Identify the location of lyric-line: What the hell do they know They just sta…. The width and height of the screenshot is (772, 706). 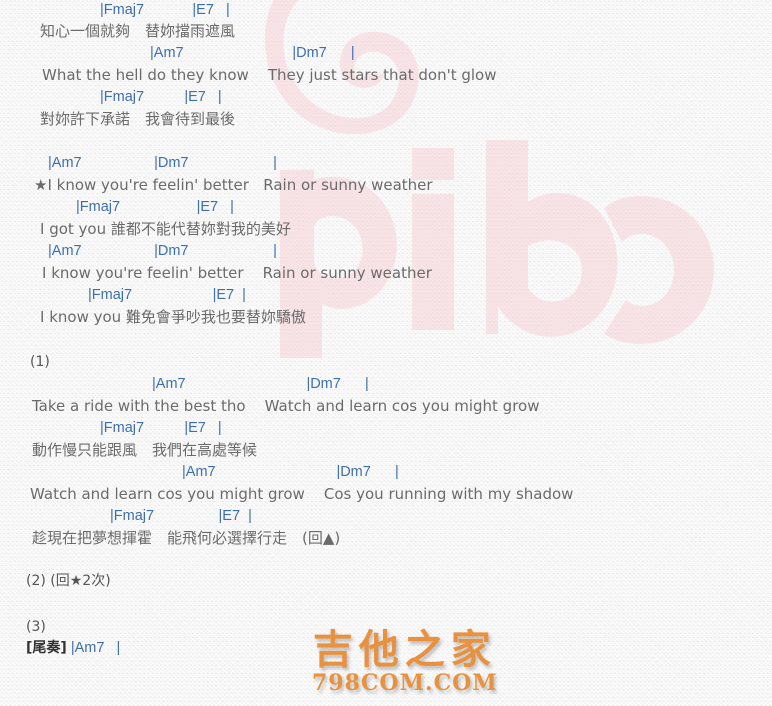
(269, 75).